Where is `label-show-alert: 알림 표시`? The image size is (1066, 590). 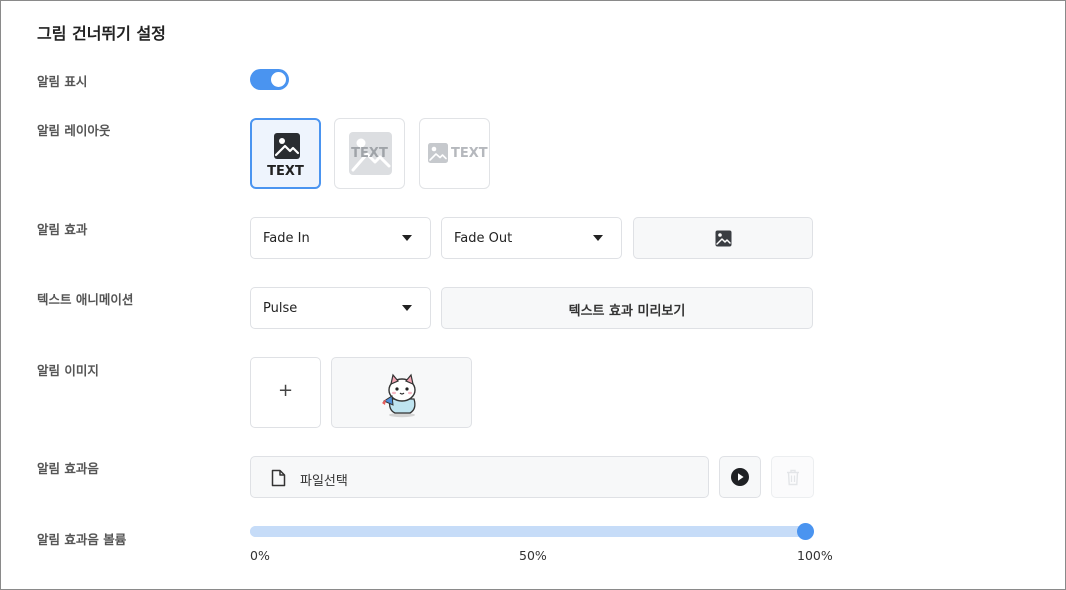 label-show-alert: 알림 표시 is located at coordinates (62, 81).